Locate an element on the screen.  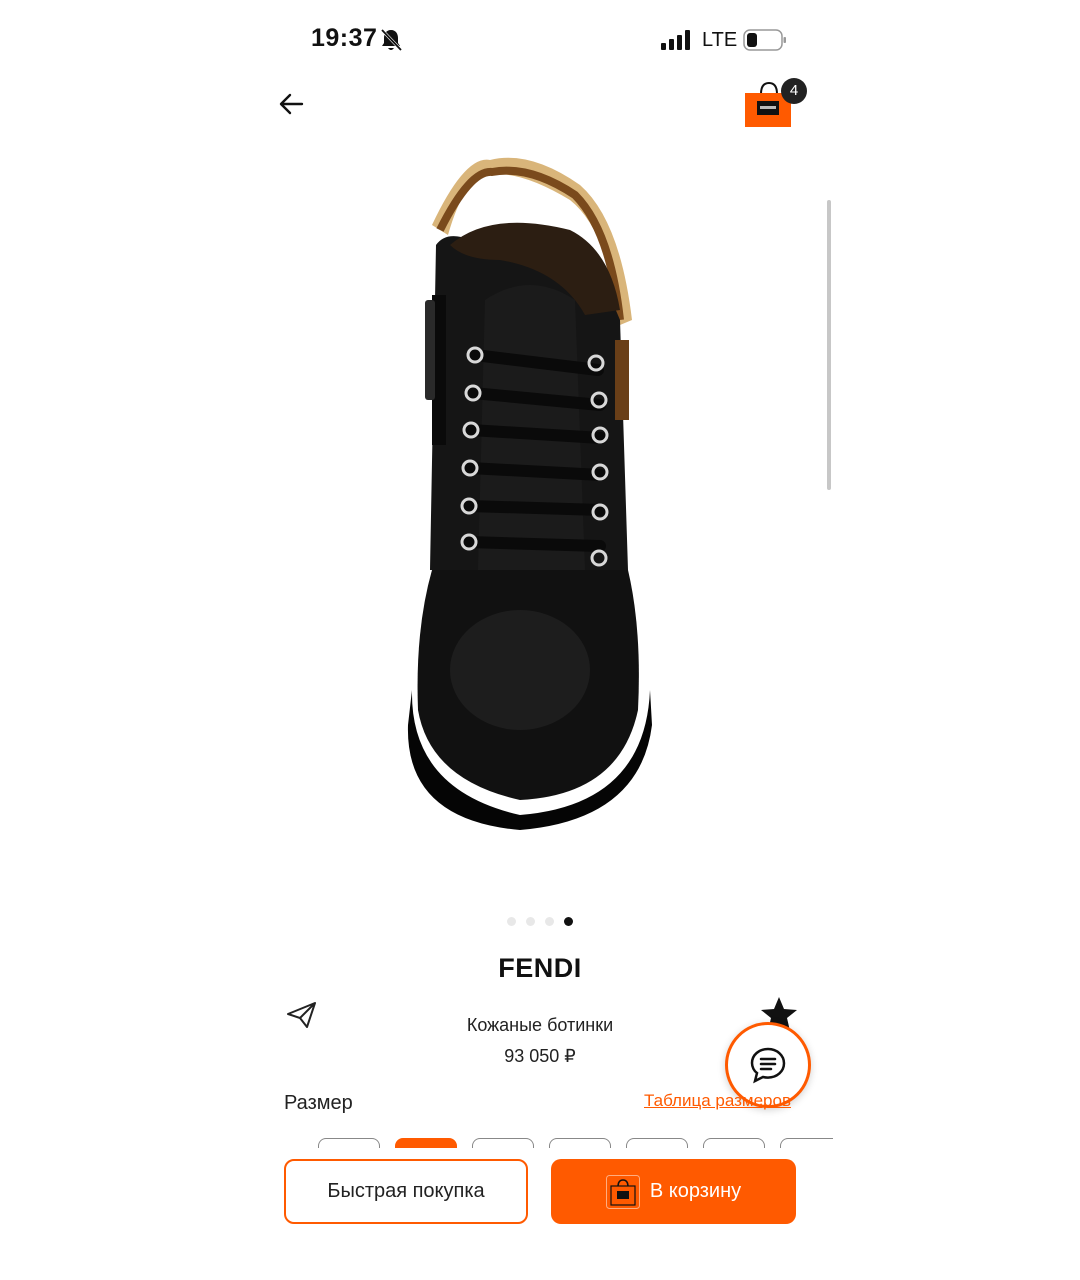
carousel-indicator is located at coordinates (540, 921).